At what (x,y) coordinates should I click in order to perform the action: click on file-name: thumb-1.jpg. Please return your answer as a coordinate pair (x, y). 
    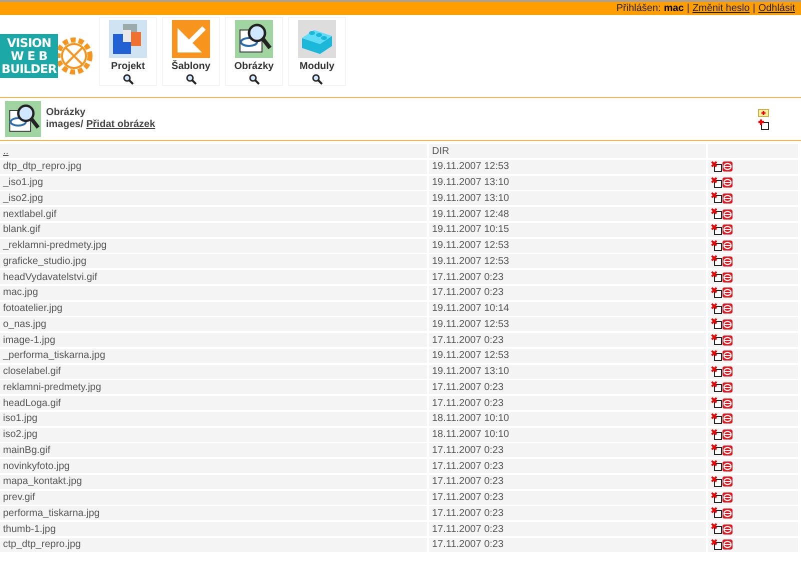
    Looking at the image, I should click on (29, 529).